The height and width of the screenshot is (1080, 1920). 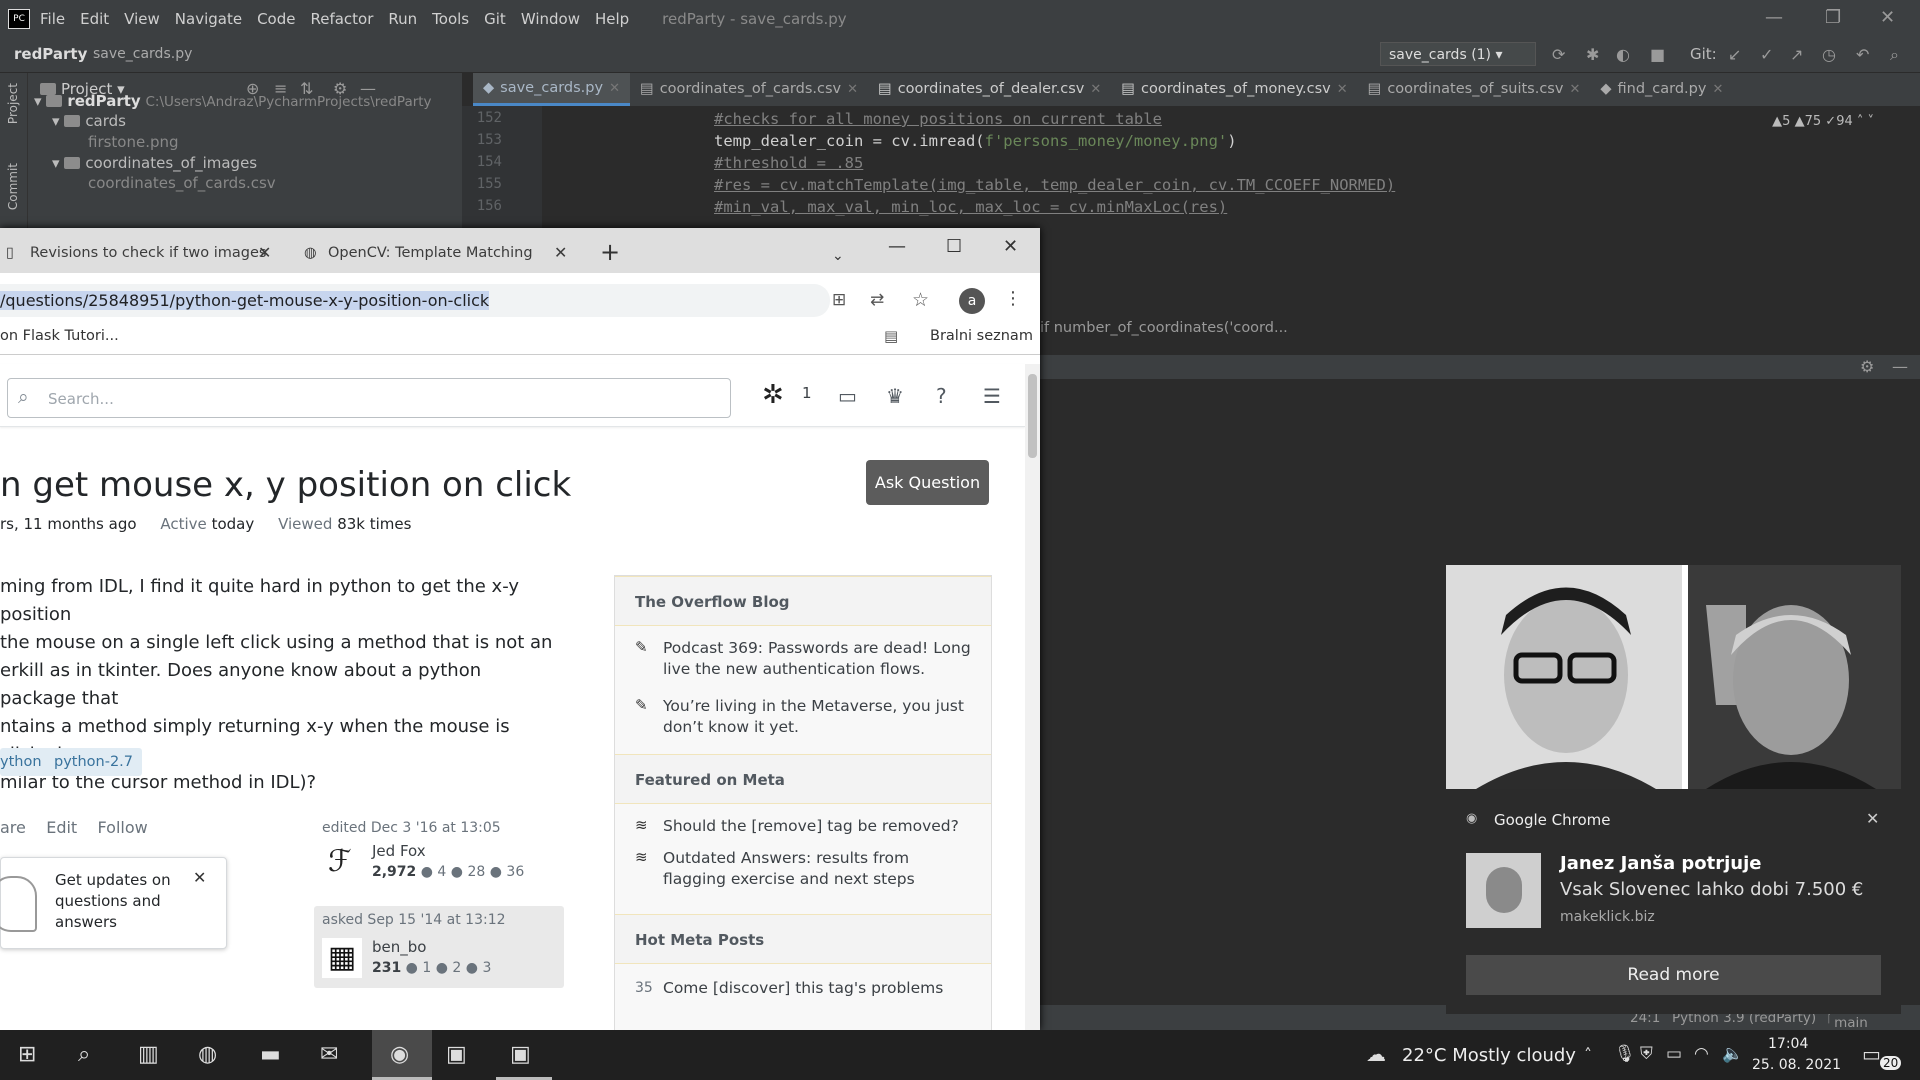 I want to click on chrome-taskbar-button: ◉, so click(x=402, y=1055).